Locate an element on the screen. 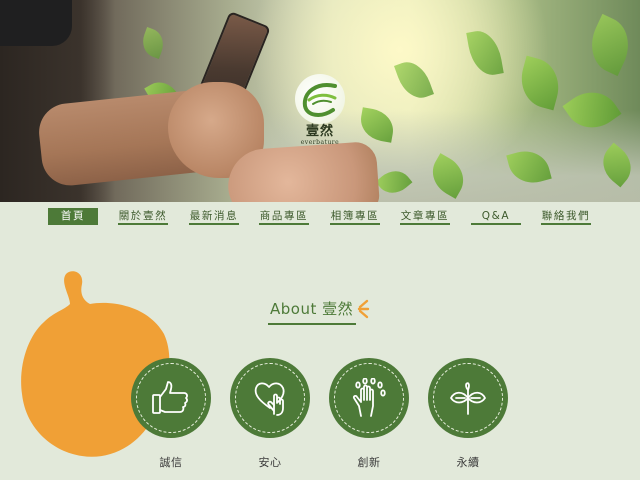 This screenshot has width=640, height=480. nav-item-articles: 文章專區 is located at coordinates (425, 216).